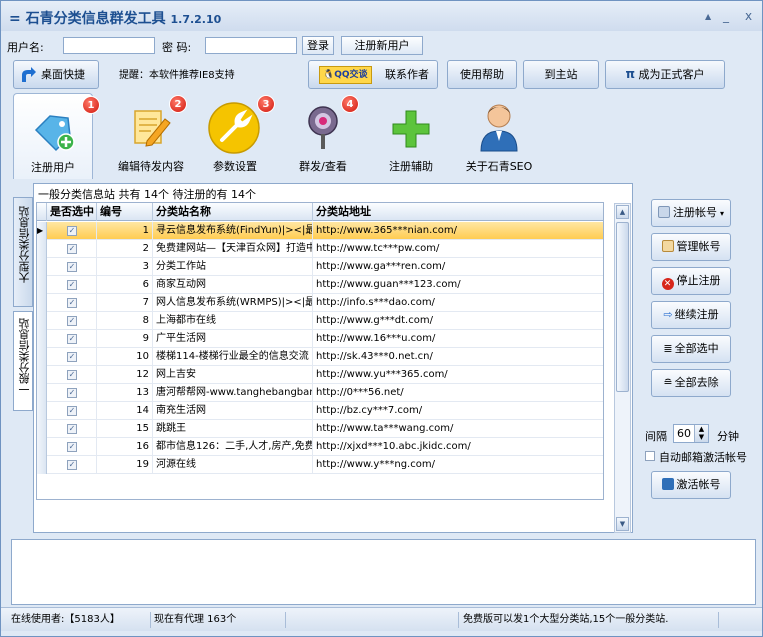  What do you see at coordinates (233, 429) in the screenshot?
I see `cell-site-name: 跳跳王` at bounding box center [233, 429].